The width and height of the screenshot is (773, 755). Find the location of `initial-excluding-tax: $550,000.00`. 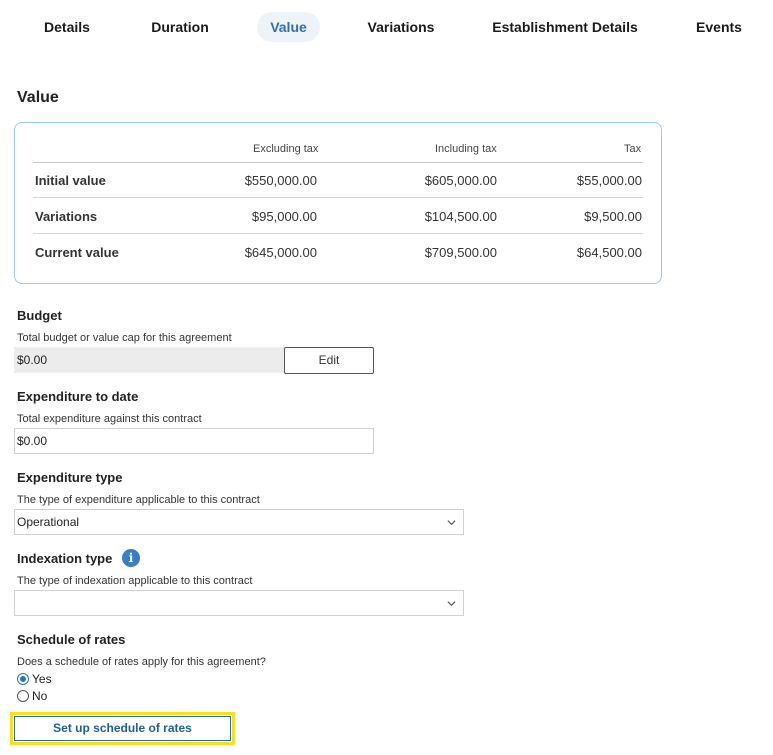

initial-excluding-tax: $550,000.00 is located at coordinates (280, 180).